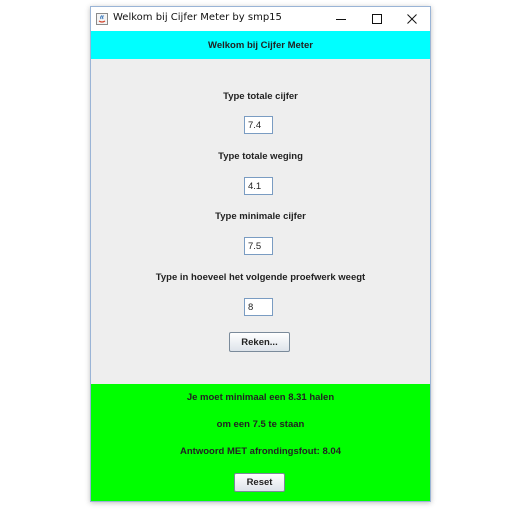 The height and width of the screenshot is (512, 512). Describe the element at coordinates (260, 451) in the screenshot. I see `result-rounding-answer: Antwoord MET afrondingsfout: 8.04` at that location.